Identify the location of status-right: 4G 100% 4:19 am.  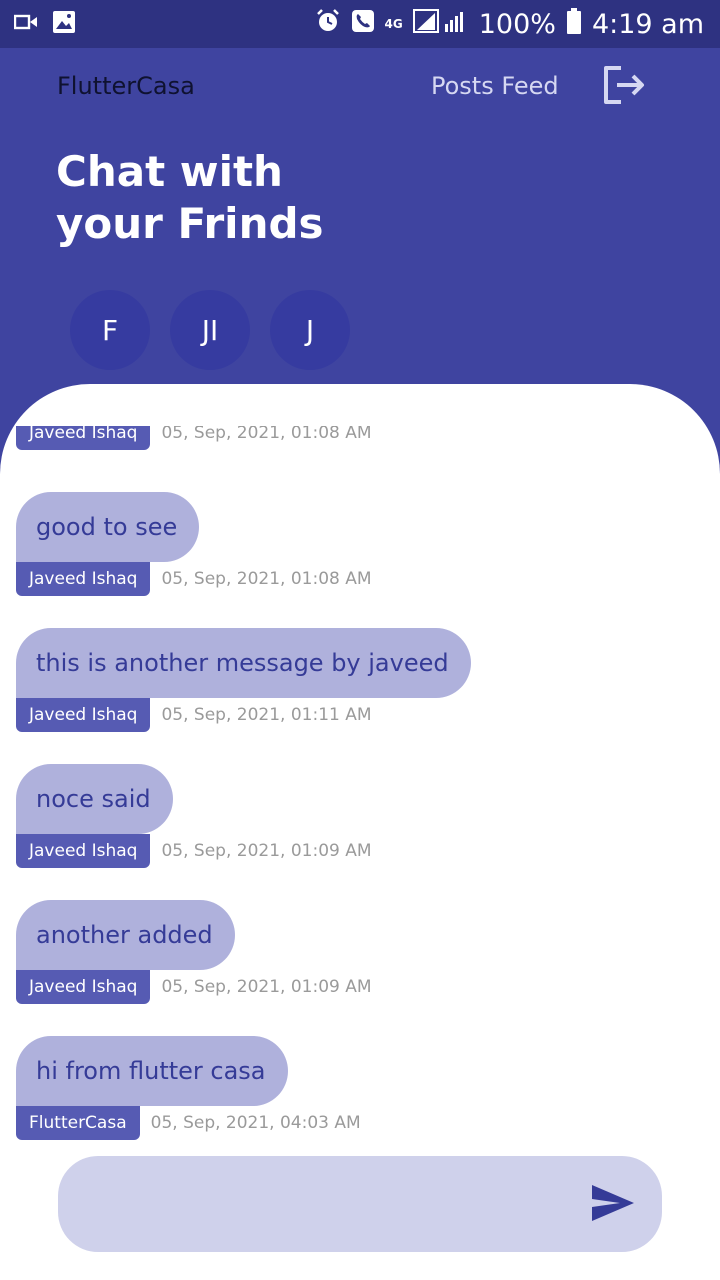
(509, 24).